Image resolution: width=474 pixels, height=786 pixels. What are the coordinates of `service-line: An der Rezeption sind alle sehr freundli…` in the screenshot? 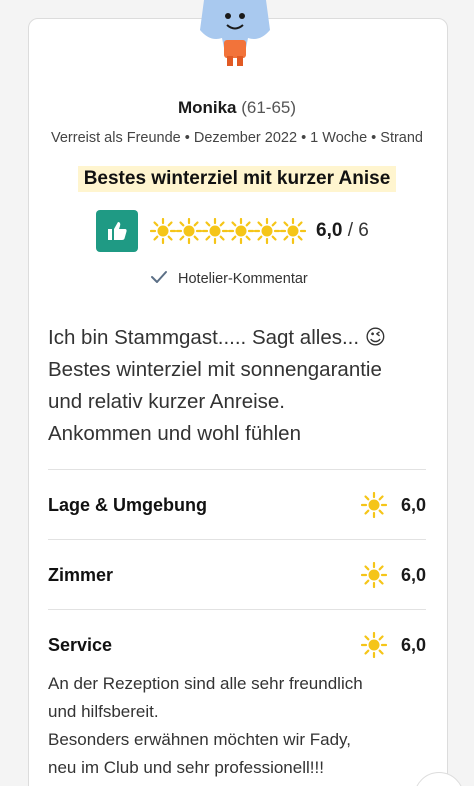 It's located at (205, 683).